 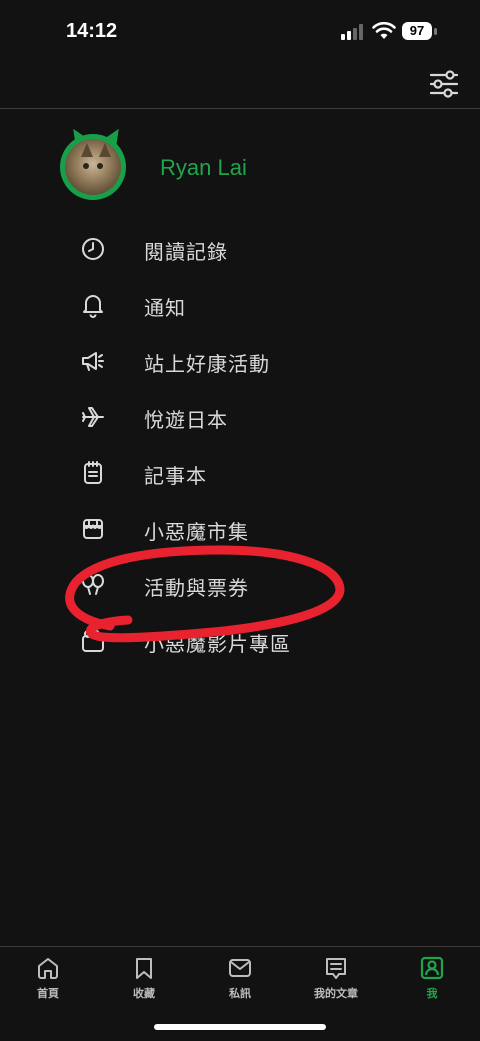 What do you see at coordinates (93, 417) in the screenshot?
I see `airplane-icon` at bounding box center [93, 417].